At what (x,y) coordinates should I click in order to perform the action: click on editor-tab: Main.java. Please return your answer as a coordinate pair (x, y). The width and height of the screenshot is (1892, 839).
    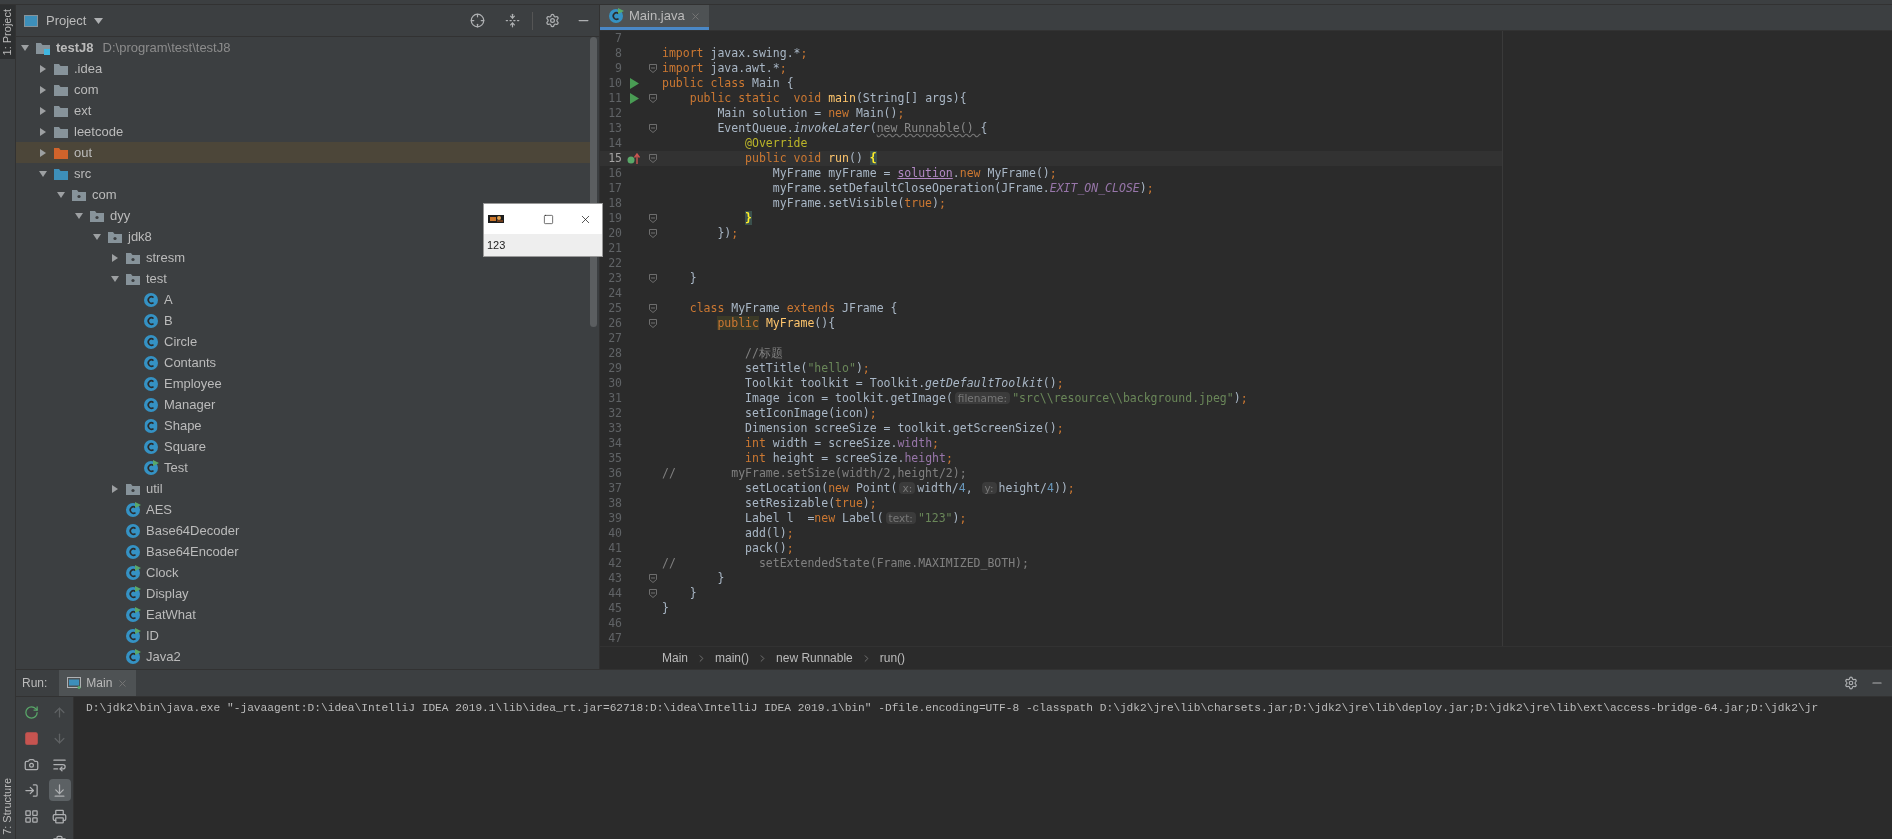
    Looking at the image, I should click on (654, 17).